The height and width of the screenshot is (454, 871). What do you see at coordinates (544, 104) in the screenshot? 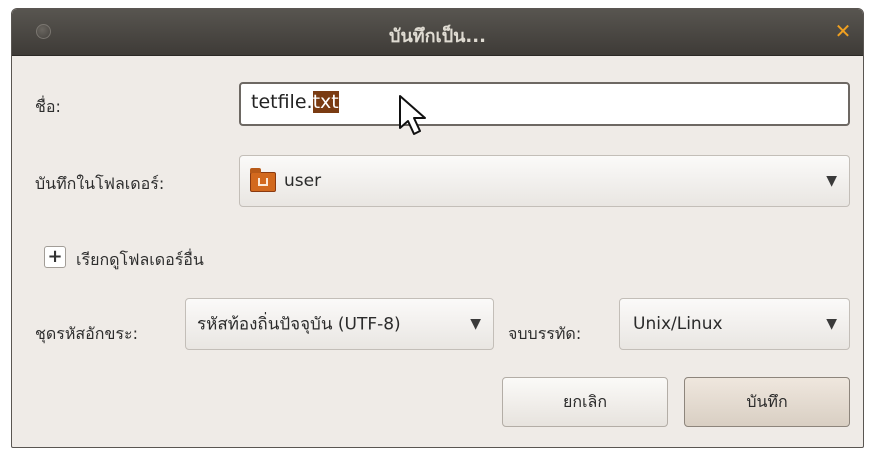
I see `filename-input: tetfile.txt` at bounding box center [544, 104].